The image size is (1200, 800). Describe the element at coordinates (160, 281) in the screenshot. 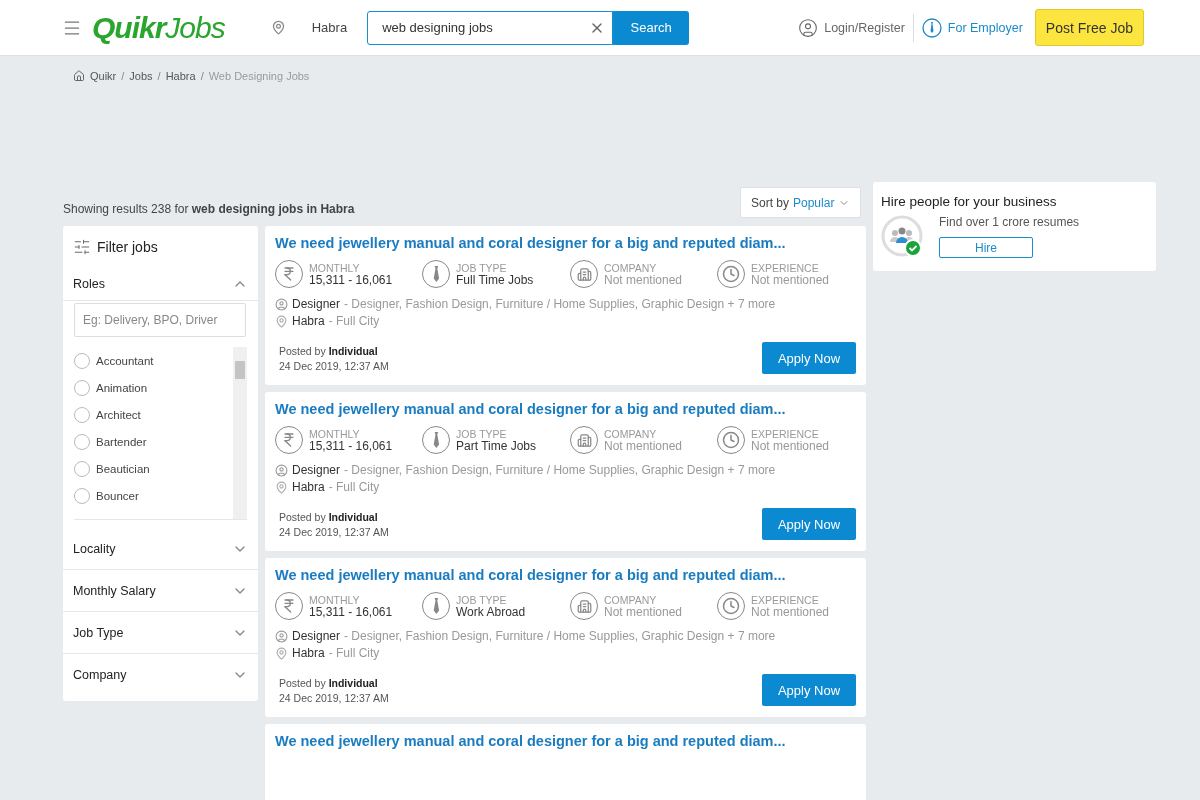

I see `roles-section-header: Roles` at that location.